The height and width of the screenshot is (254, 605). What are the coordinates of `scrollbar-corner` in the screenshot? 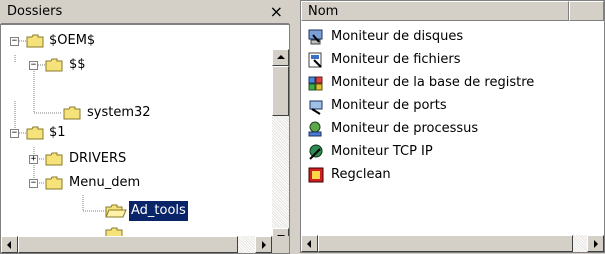 It's located at (280, 244).